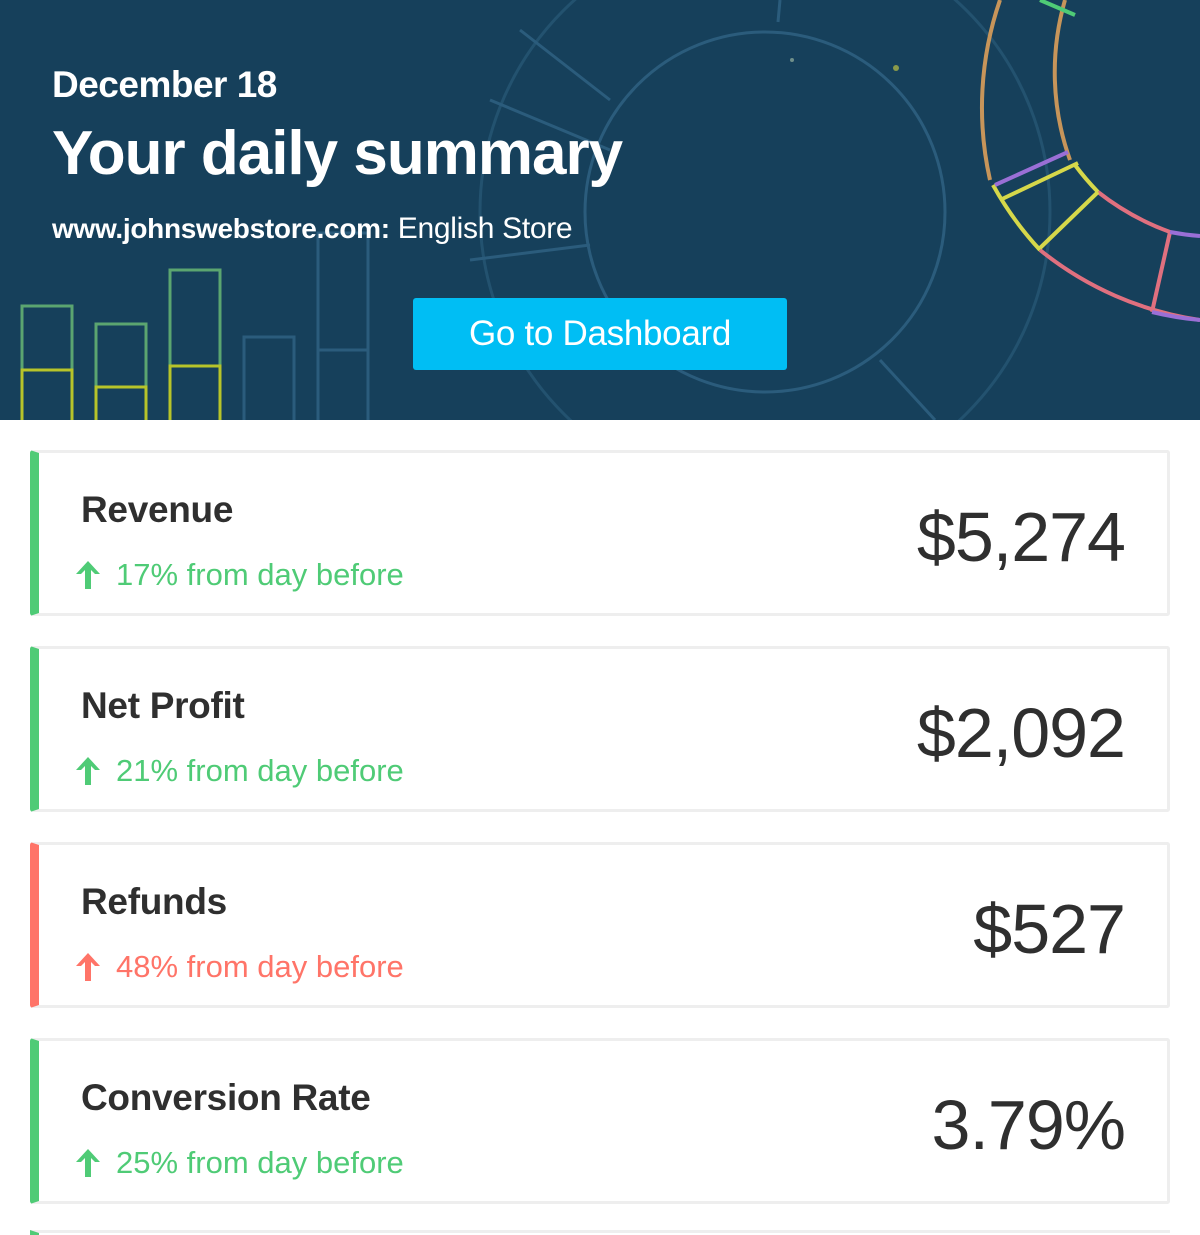 The height and width of the screenshot is (1235, 1200). Describe the element at coordinates (600, 925) in the screenshot. I see `metric-card-refunds: Refunds 48% from day before $527` at that location.